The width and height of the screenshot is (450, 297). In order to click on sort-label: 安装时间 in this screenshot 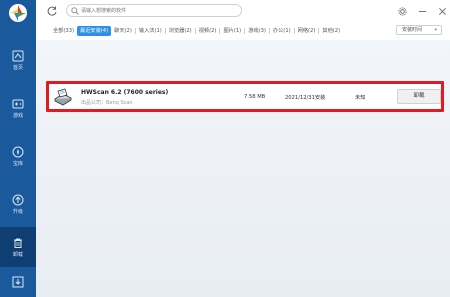, I will do `click(412, 30)`.